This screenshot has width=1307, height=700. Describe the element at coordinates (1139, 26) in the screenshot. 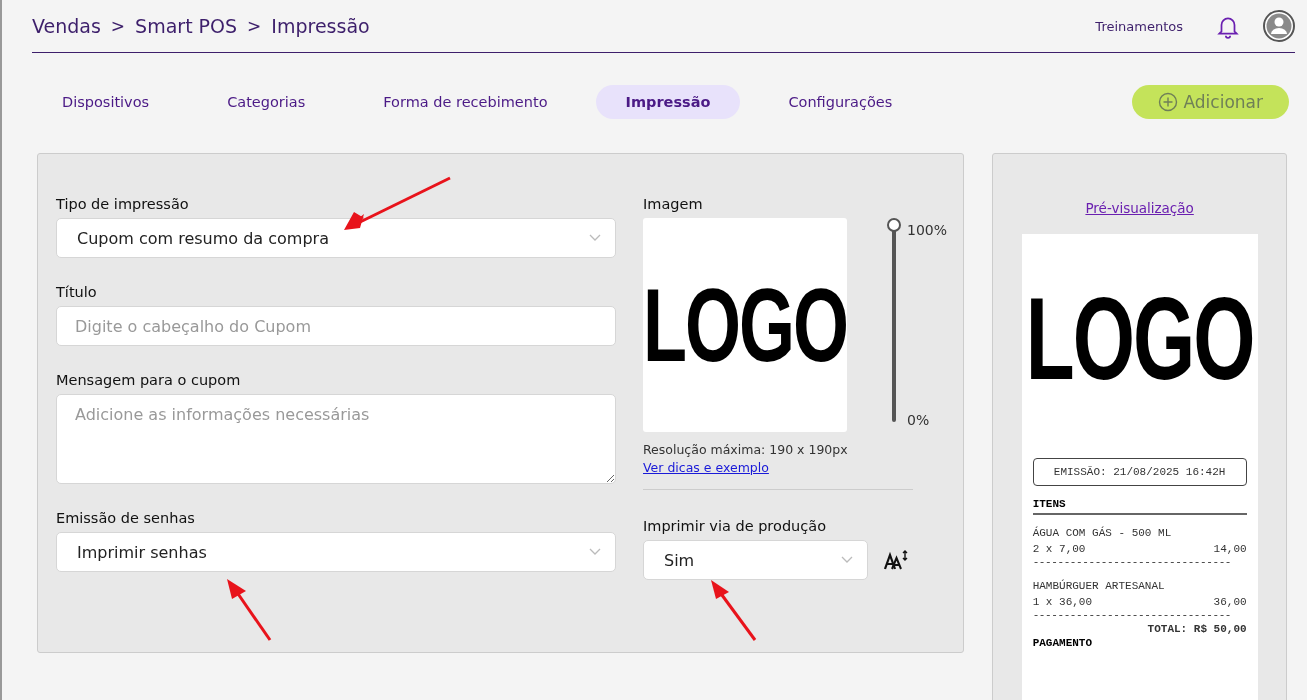

I see `training-link: Treinamentos` at that location.